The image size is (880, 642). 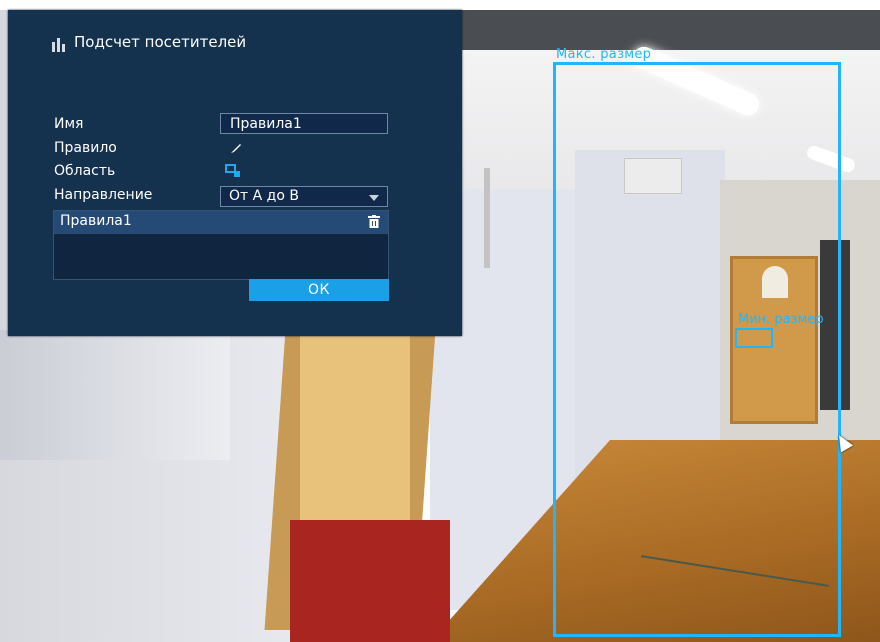 What do you see at coordinates (304, 123) in the screenshot?
I see `name-input` at bounding box center [304, 123].